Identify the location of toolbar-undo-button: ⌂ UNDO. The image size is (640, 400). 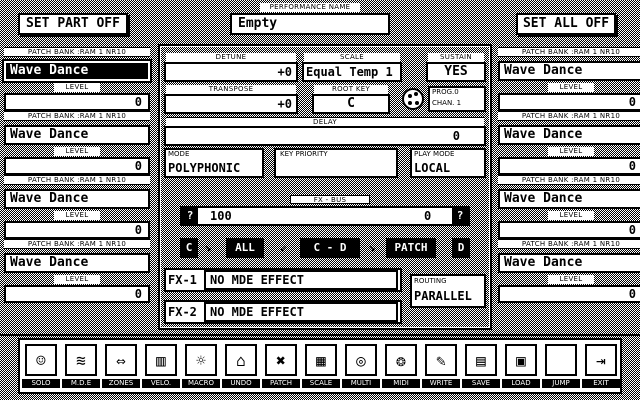
(241, 365).